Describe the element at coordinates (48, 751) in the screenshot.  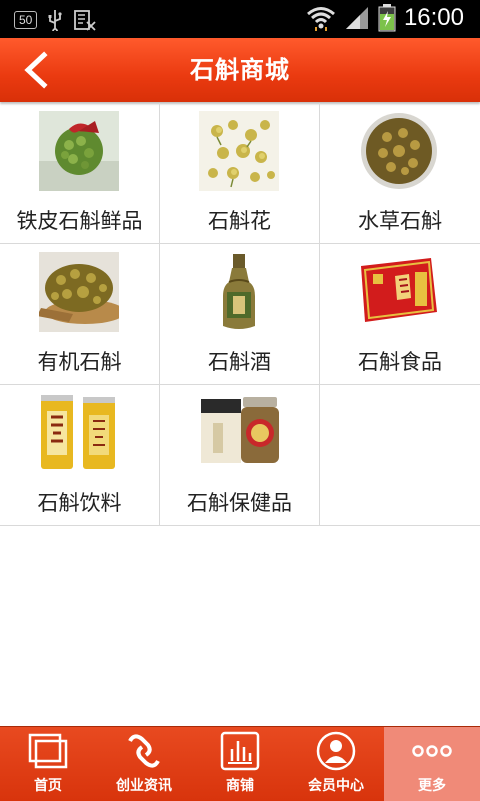
I see `home-icon` at that location.